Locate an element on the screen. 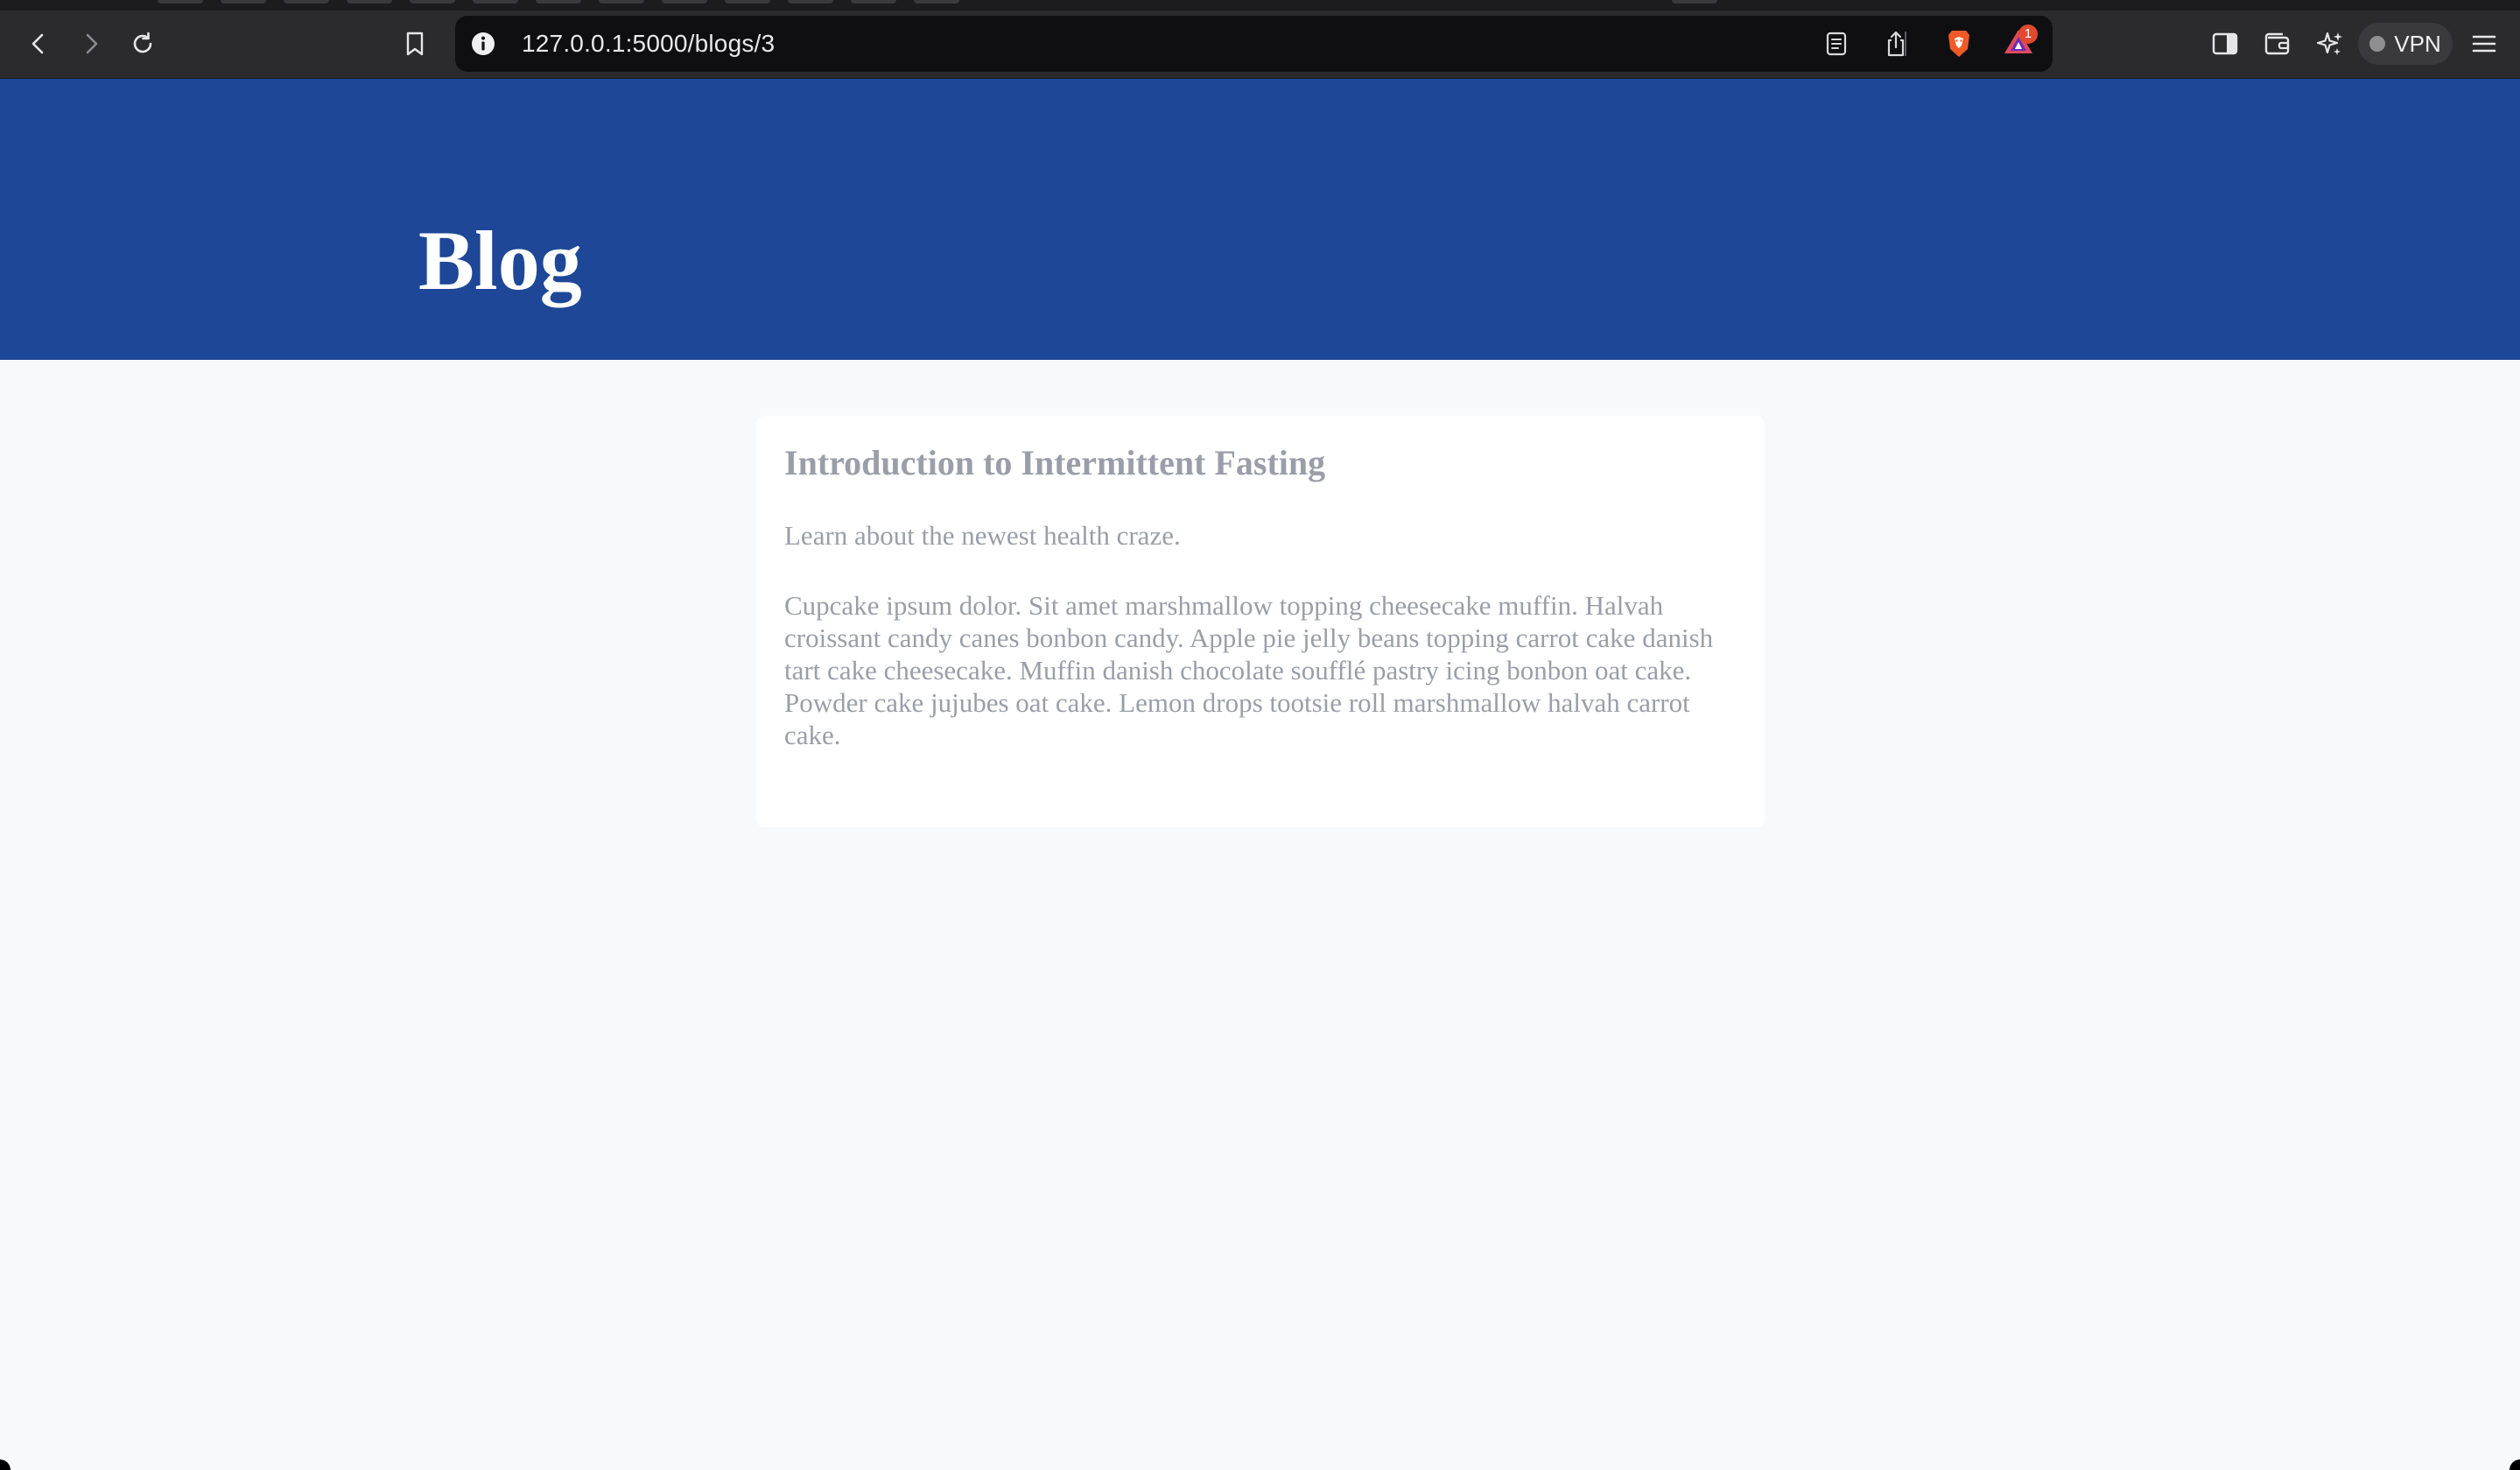 The width and height of the screenshot is (2520, 1470). back-button is located at coordinates (39, 44).